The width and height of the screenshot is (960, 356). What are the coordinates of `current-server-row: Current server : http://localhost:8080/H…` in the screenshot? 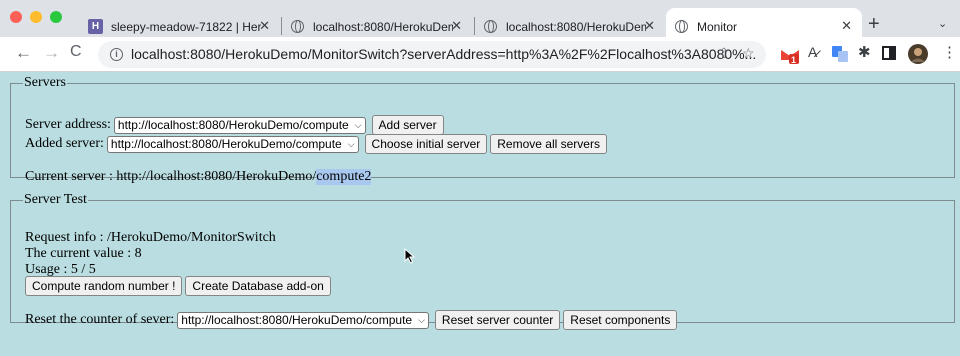 It's located at (198, 177).